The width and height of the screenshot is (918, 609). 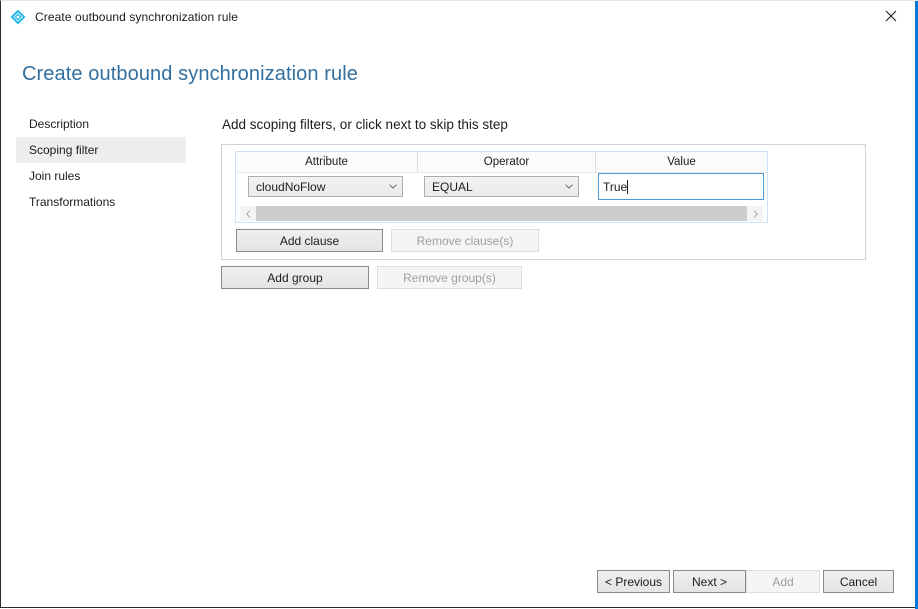 I want to click on clause-table-header-row: Attribute Operator Value, so click(x=501, y=162).